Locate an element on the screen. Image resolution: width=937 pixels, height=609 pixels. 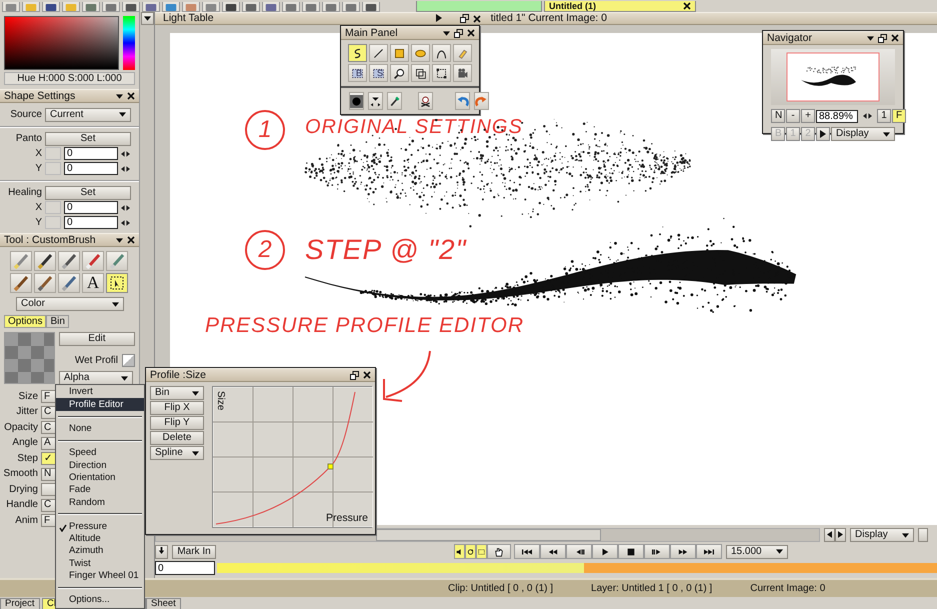
menu-item: Pressure is located at coordinates (100, 526).